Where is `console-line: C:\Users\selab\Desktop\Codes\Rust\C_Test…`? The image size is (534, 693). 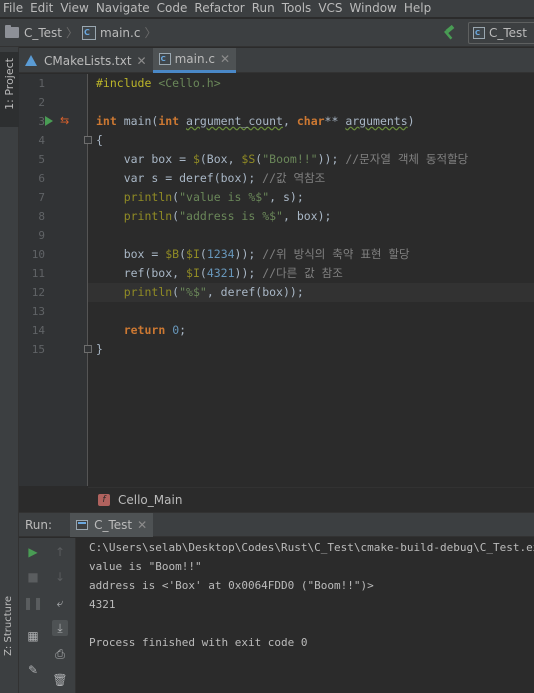 console-line: C:\Users\selab\Desktop\Codes\Rust\C_Test… is located at coordinates (311, 547).